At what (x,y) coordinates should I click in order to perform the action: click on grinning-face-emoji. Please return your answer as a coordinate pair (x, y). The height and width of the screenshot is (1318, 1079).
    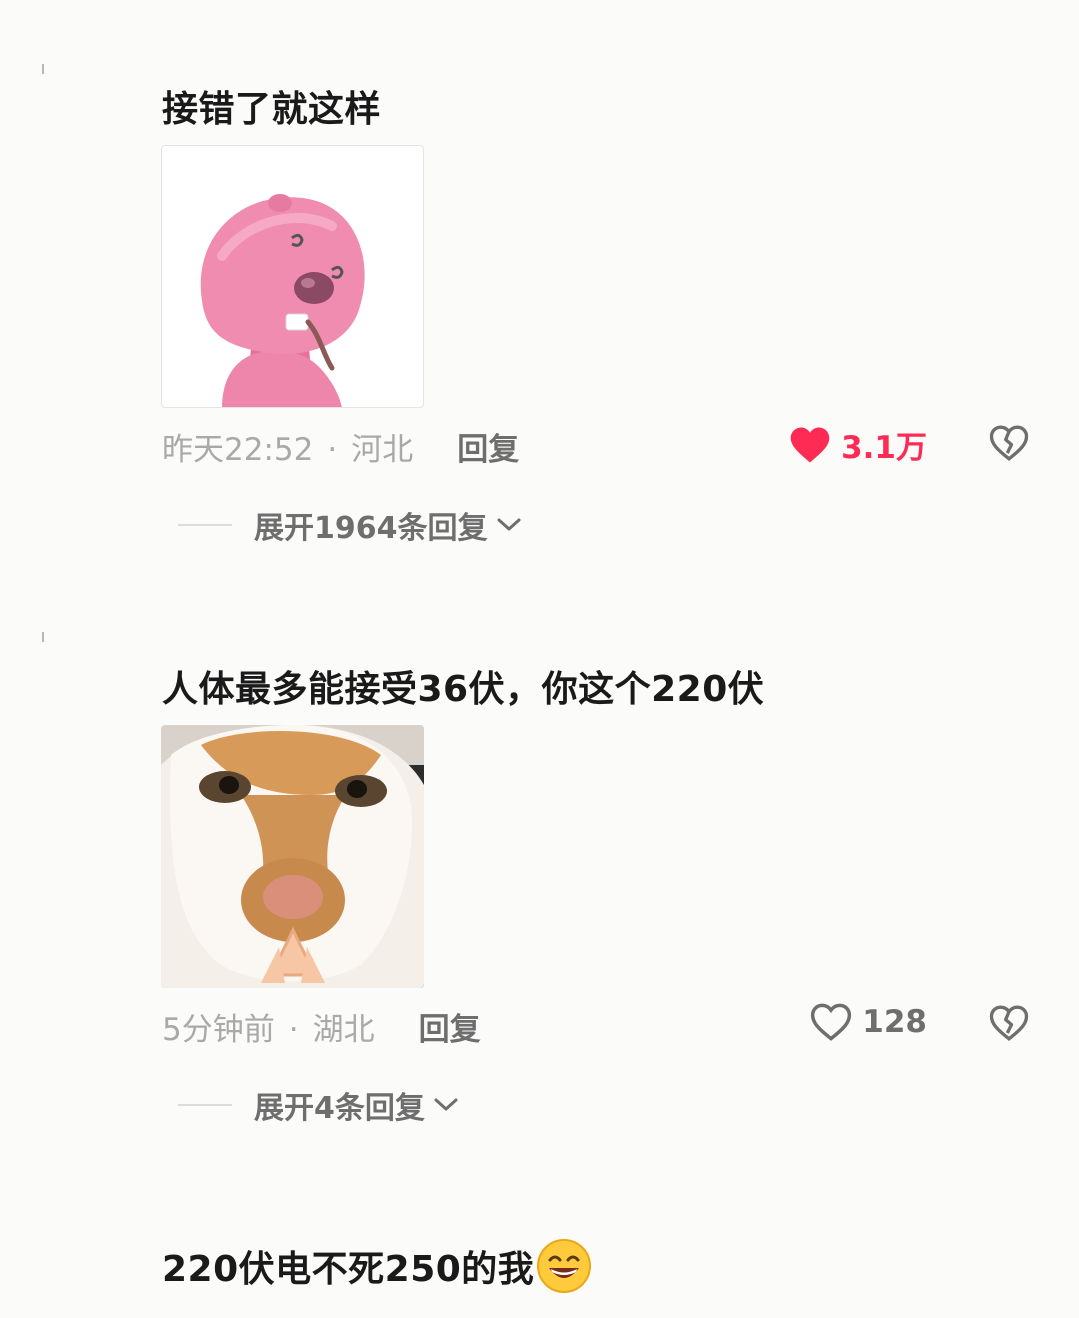
    Looking at the image, I should click on (564, 1266).